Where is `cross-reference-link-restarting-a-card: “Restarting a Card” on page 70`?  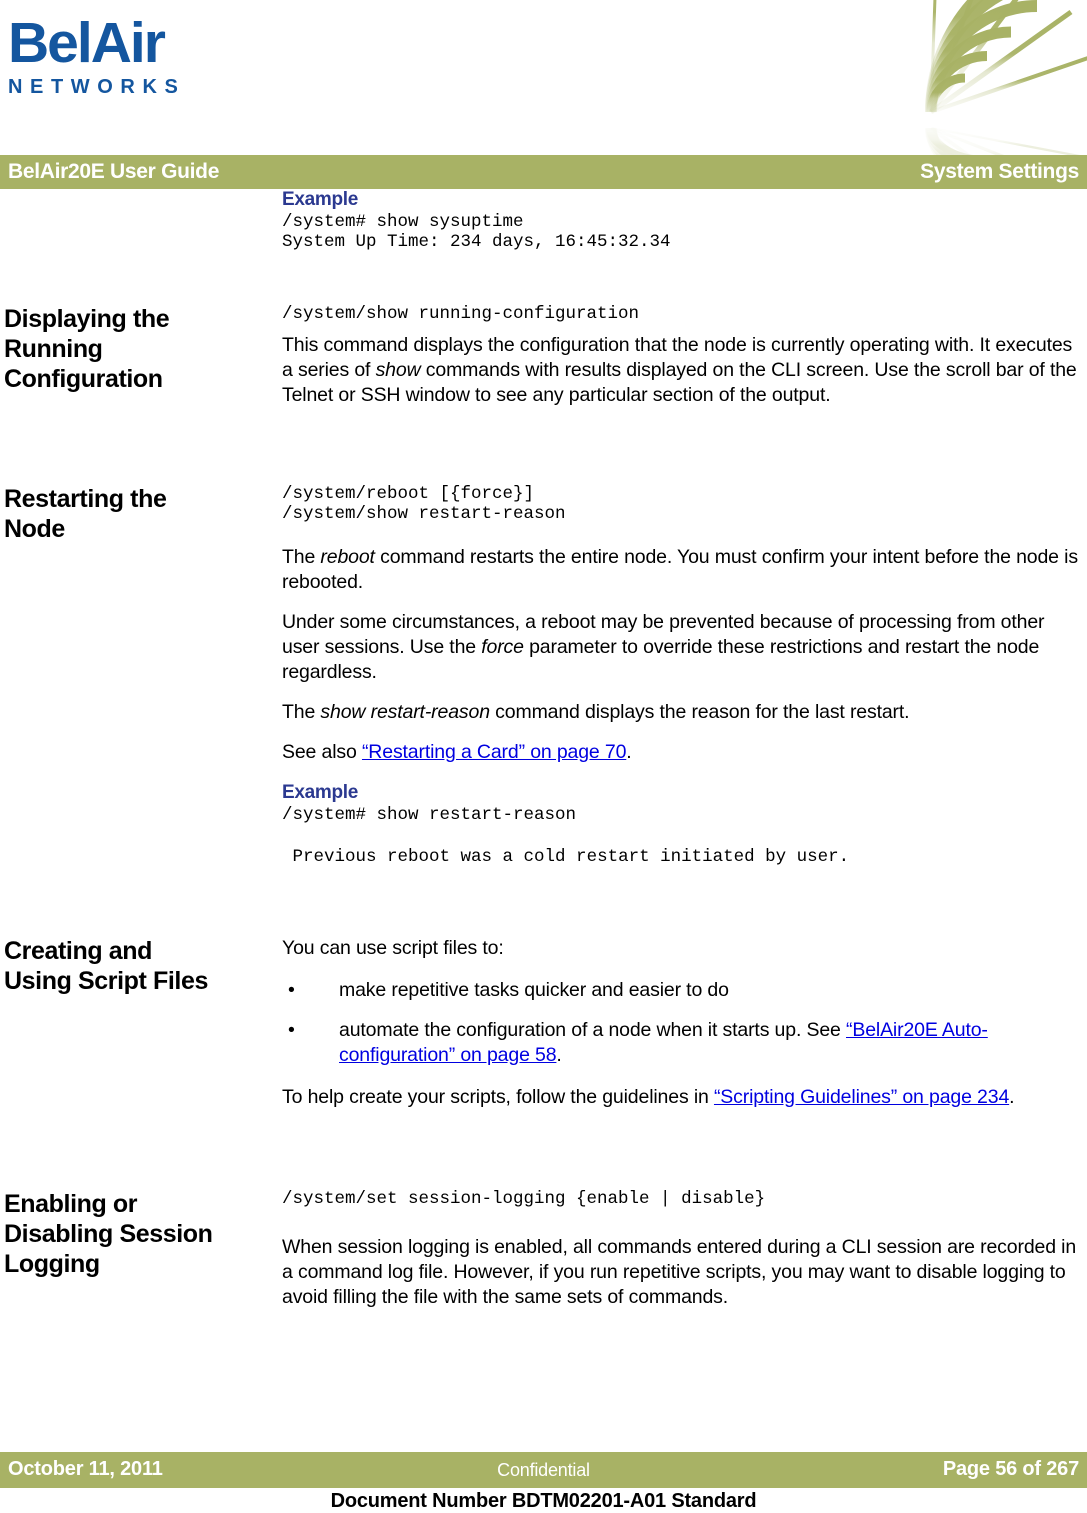
cross-reference-link-restarting-a-card: “Restarting a Card” on page 70 is located at coordinates (494, 752).